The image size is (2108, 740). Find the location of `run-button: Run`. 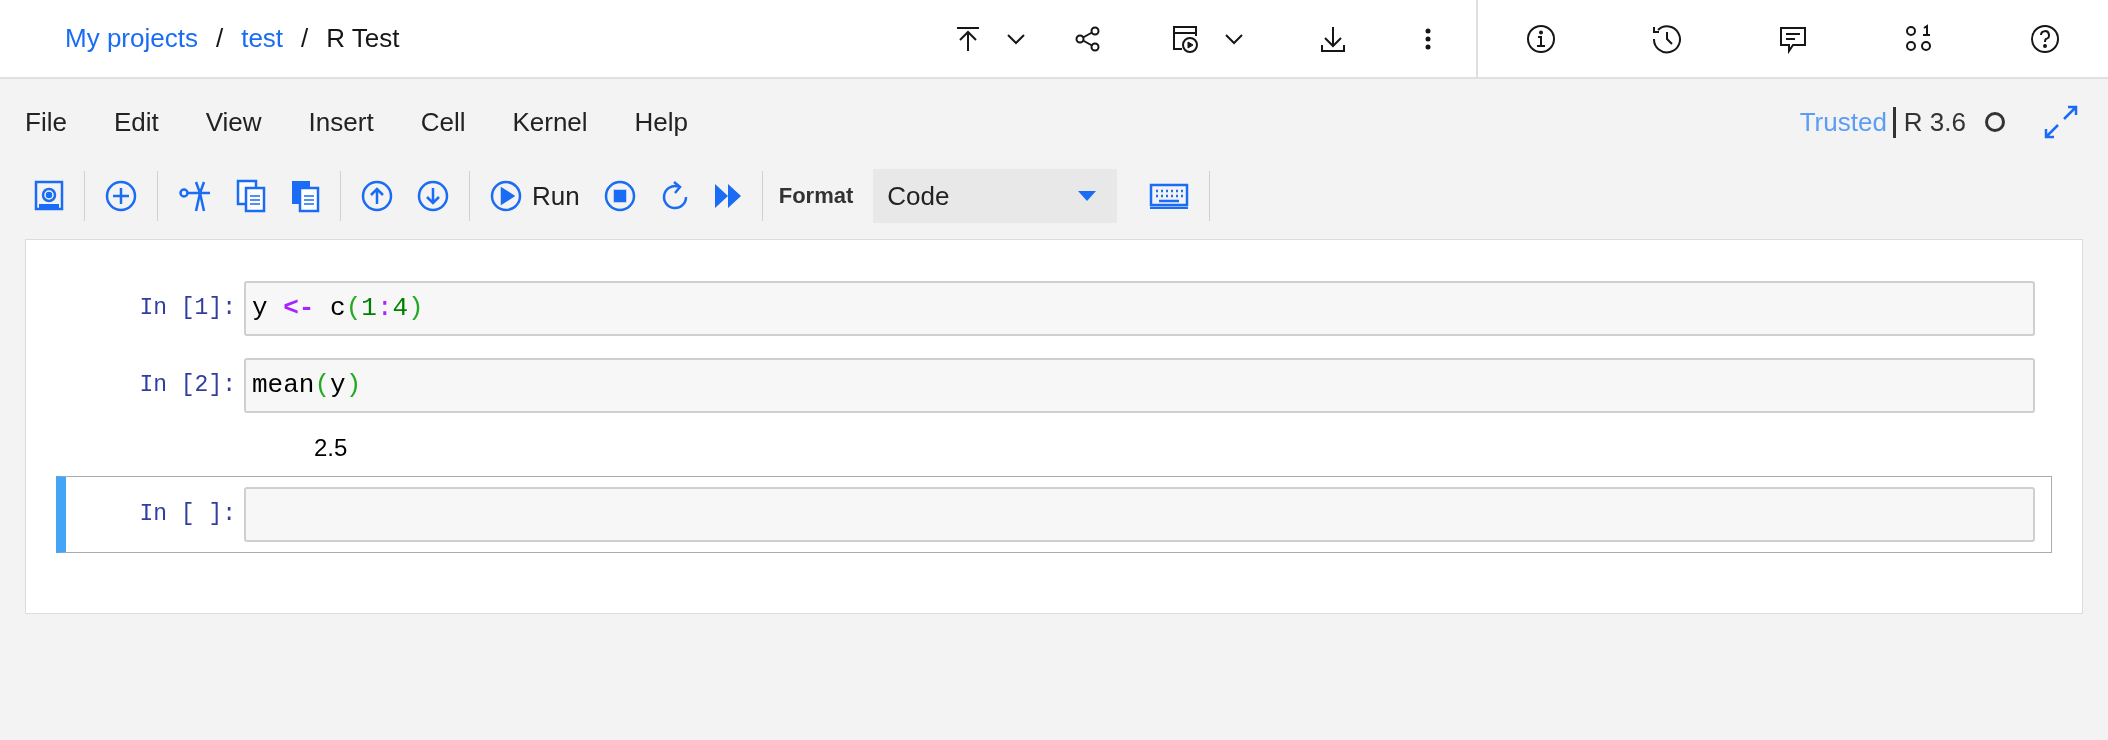

run-button: Run is located at coordinates (535, 196).